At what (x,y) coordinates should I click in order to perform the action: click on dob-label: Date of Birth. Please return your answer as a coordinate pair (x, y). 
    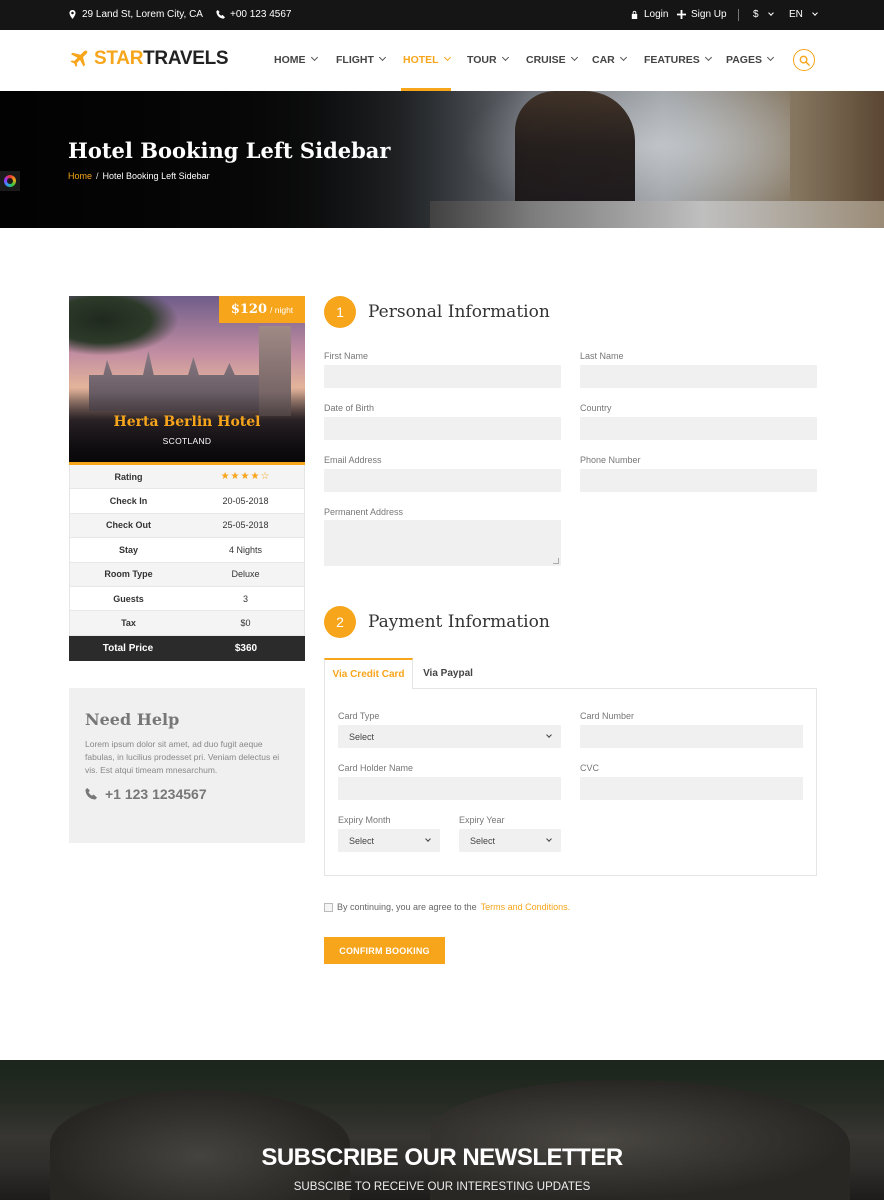
    Looking at the image, I should click on (349, 408).